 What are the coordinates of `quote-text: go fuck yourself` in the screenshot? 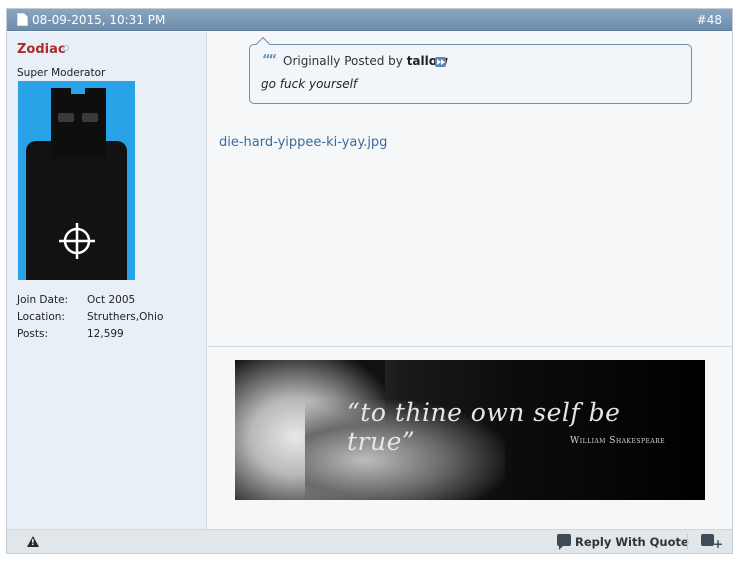 It's located at (309, 84).